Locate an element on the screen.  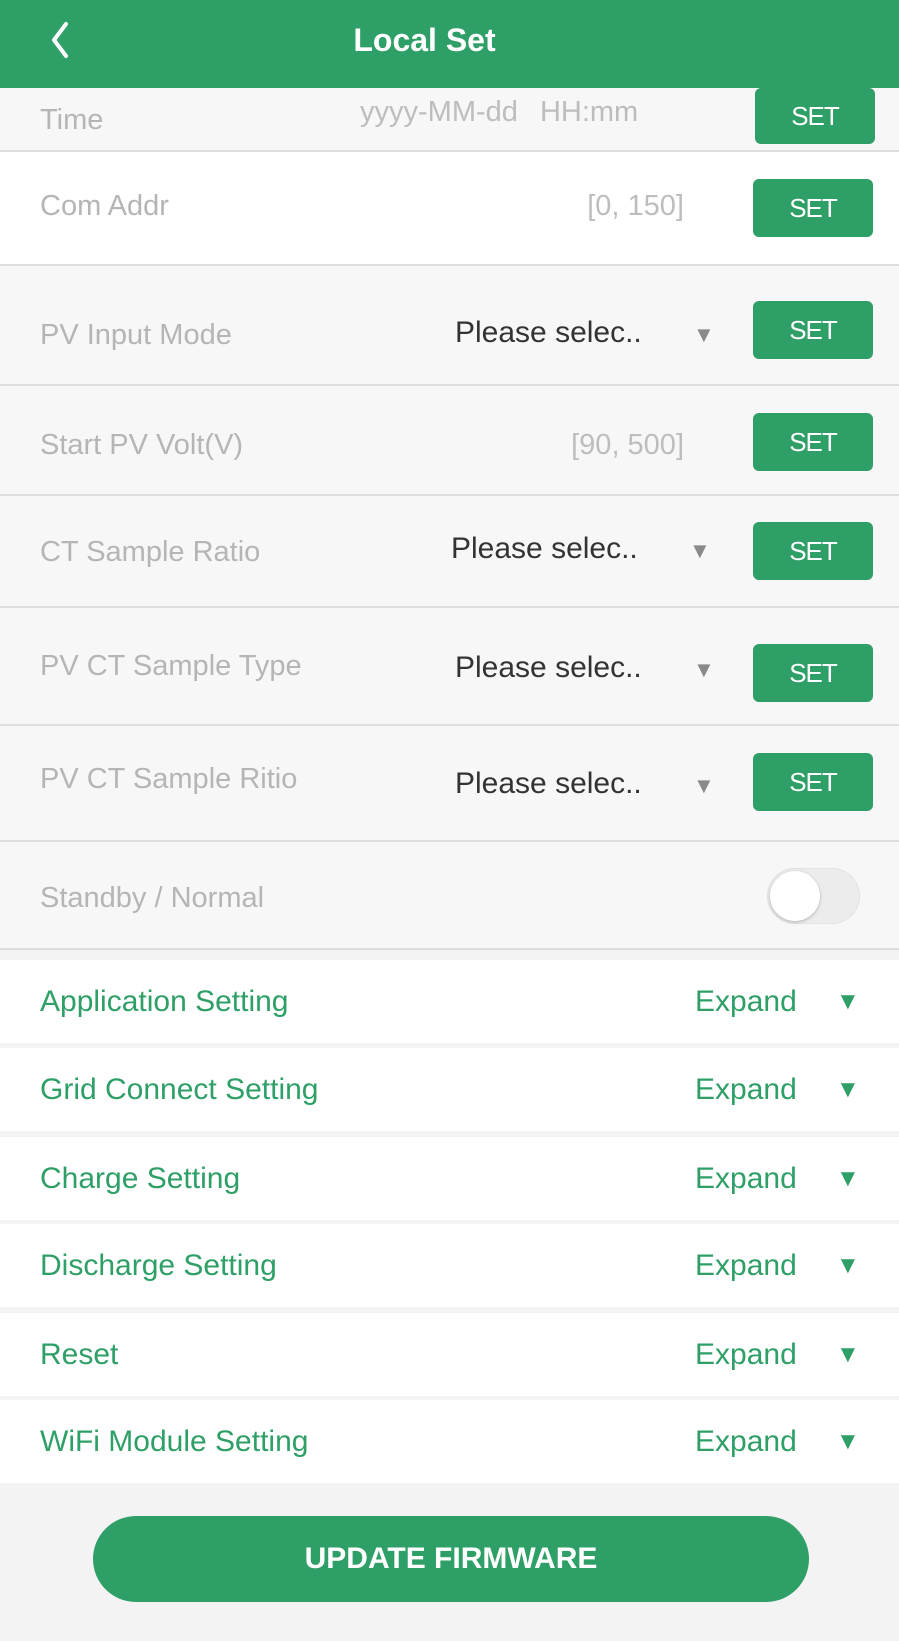
standby-label: Standby / Normal is located at coordinates (152, 898).